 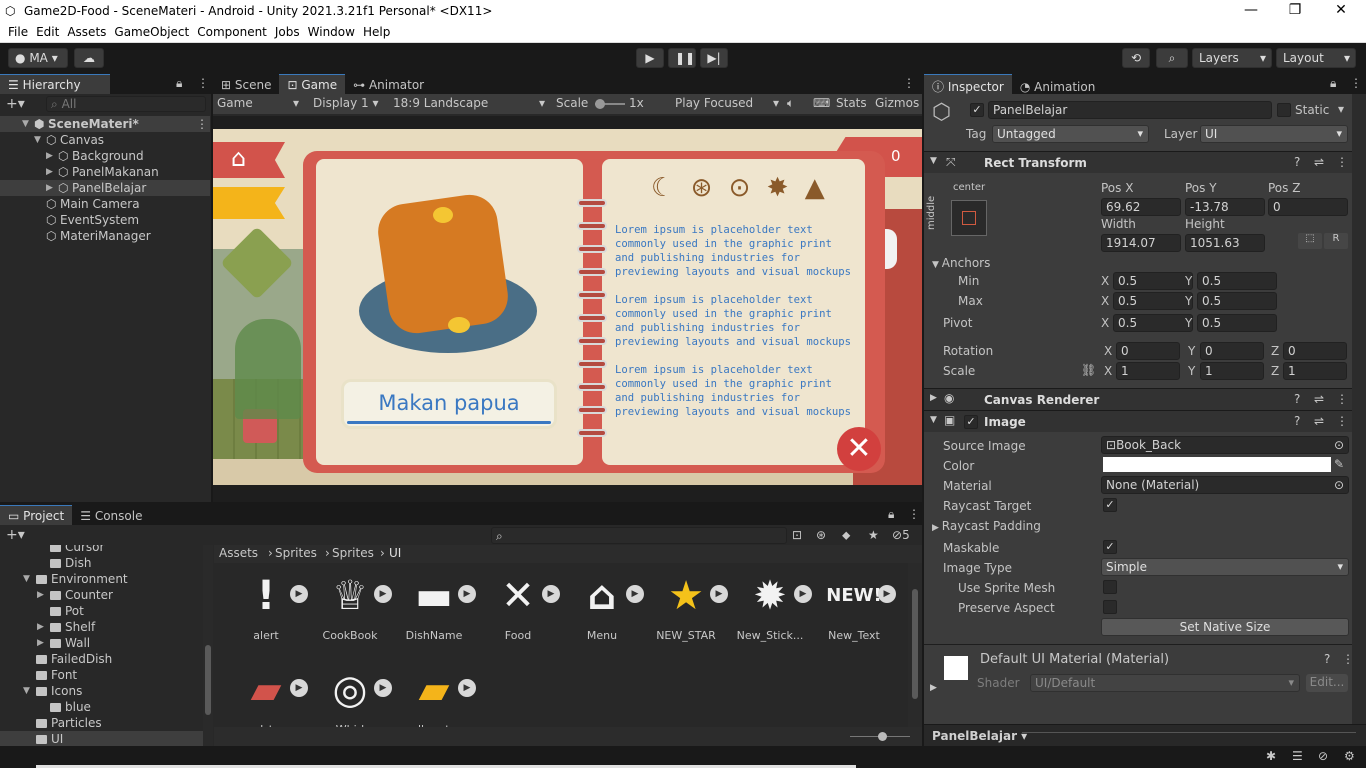 I want to click on vector-max_x-input: 0.5, so click(x=1153, y=301).